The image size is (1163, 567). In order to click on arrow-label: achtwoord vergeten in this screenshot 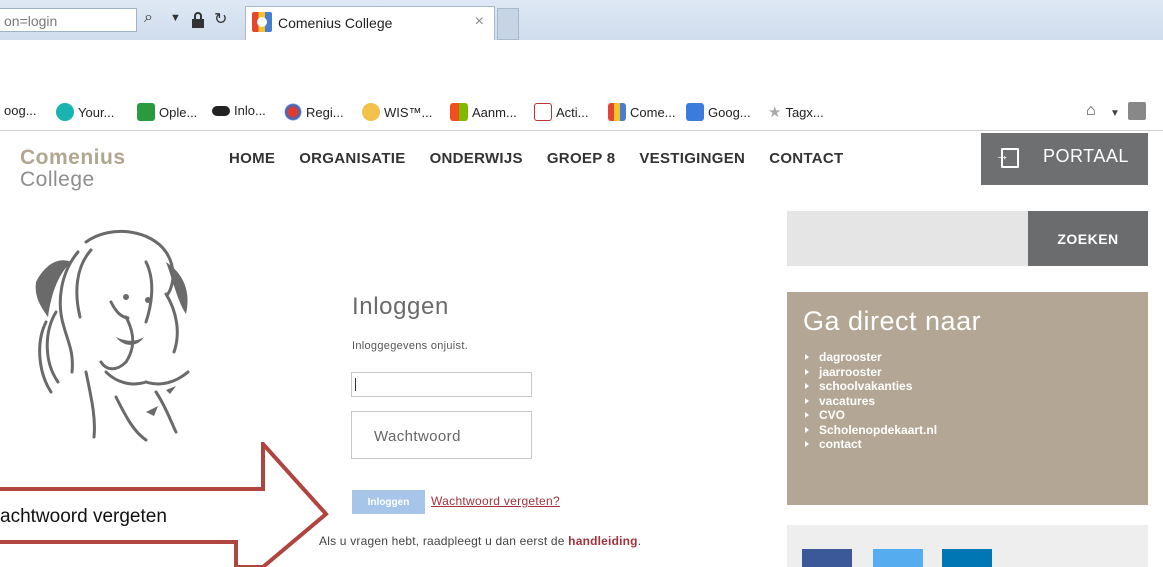, I will do `click(83, 516)`.